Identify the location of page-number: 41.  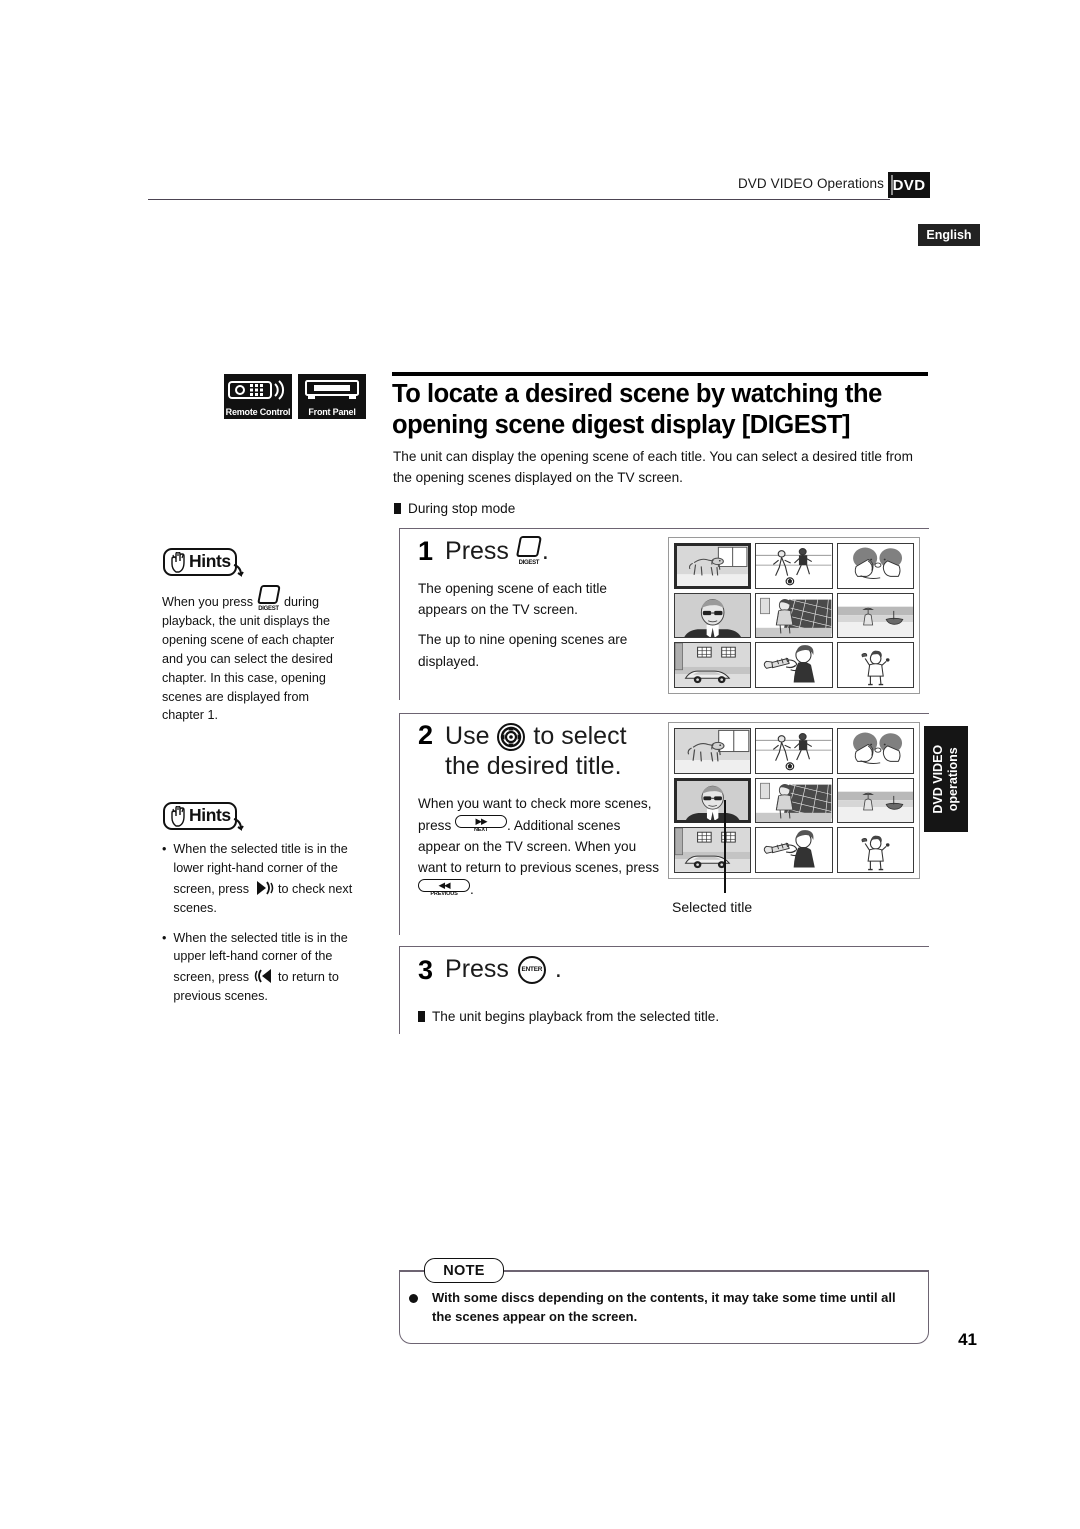
(967, 1339).